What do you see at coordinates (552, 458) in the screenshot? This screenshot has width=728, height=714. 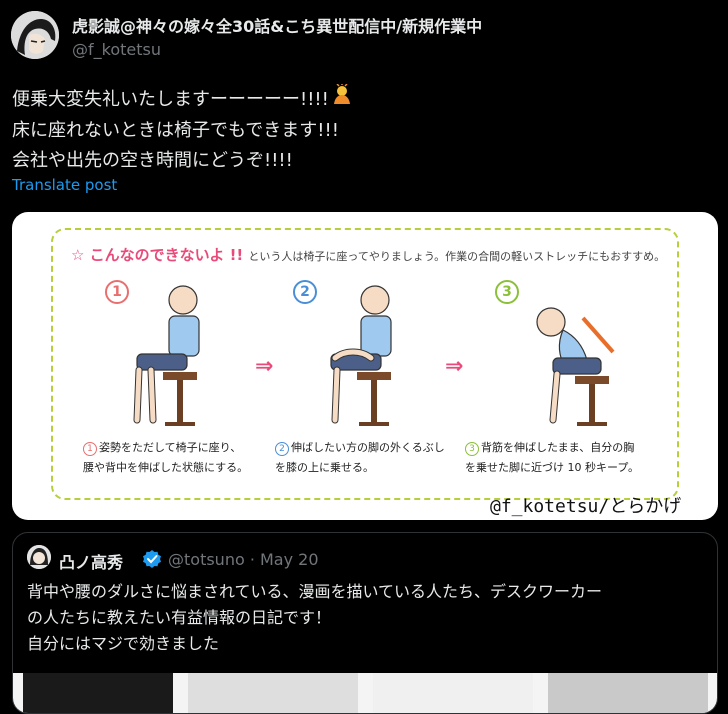 I see `step-3-caption: 3 背筋を伸ばしたまま、自分の胸 を乗せた脚に近づけ 10 秒キープ。` at bounding box center [552, 458].